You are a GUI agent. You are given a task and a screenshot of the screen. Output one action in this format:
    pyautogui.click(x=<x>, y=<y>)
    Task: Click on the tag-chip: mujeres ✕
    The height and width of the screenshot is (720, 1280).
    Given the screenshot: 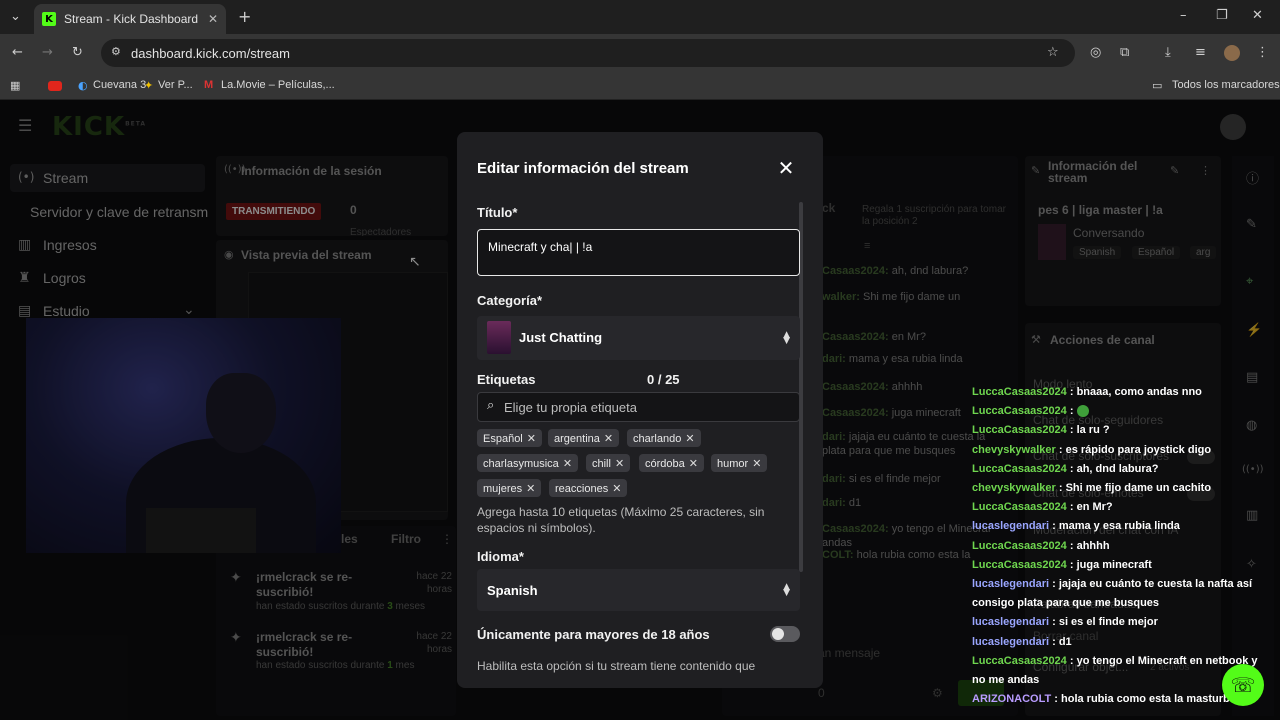 What is the action you would take?
    pyautogui.click(x=509, y=488)
    